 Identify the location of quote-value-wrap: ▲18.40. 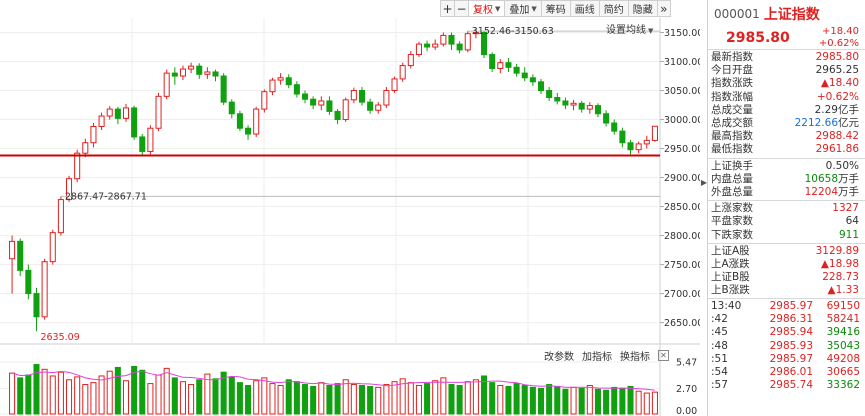
(840, 83).